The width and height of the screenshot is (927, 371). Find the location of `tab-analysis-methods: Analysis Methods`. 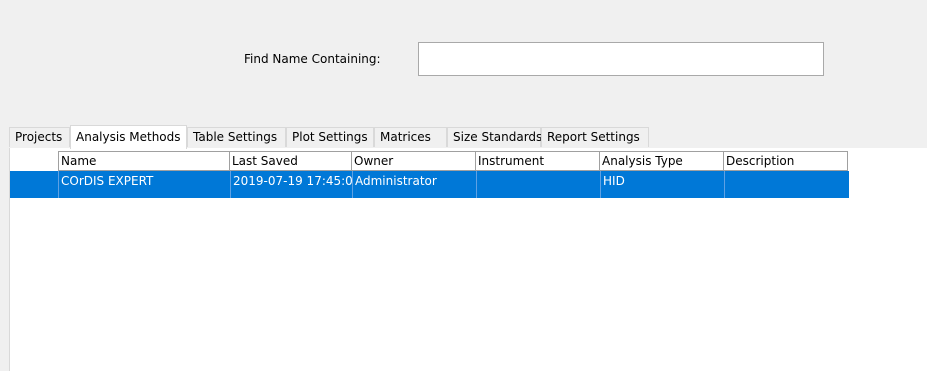

tab-analysis-methods: Analysis Methods is located at coordinates (128, 137).